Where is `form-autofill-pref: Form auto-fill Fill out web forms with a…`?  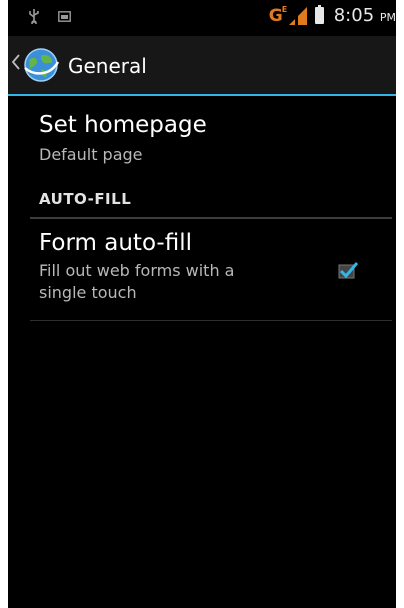 form-autofill-pref: Form auto-fill Fill out web forms with a… is located at coordinates (136, 267).